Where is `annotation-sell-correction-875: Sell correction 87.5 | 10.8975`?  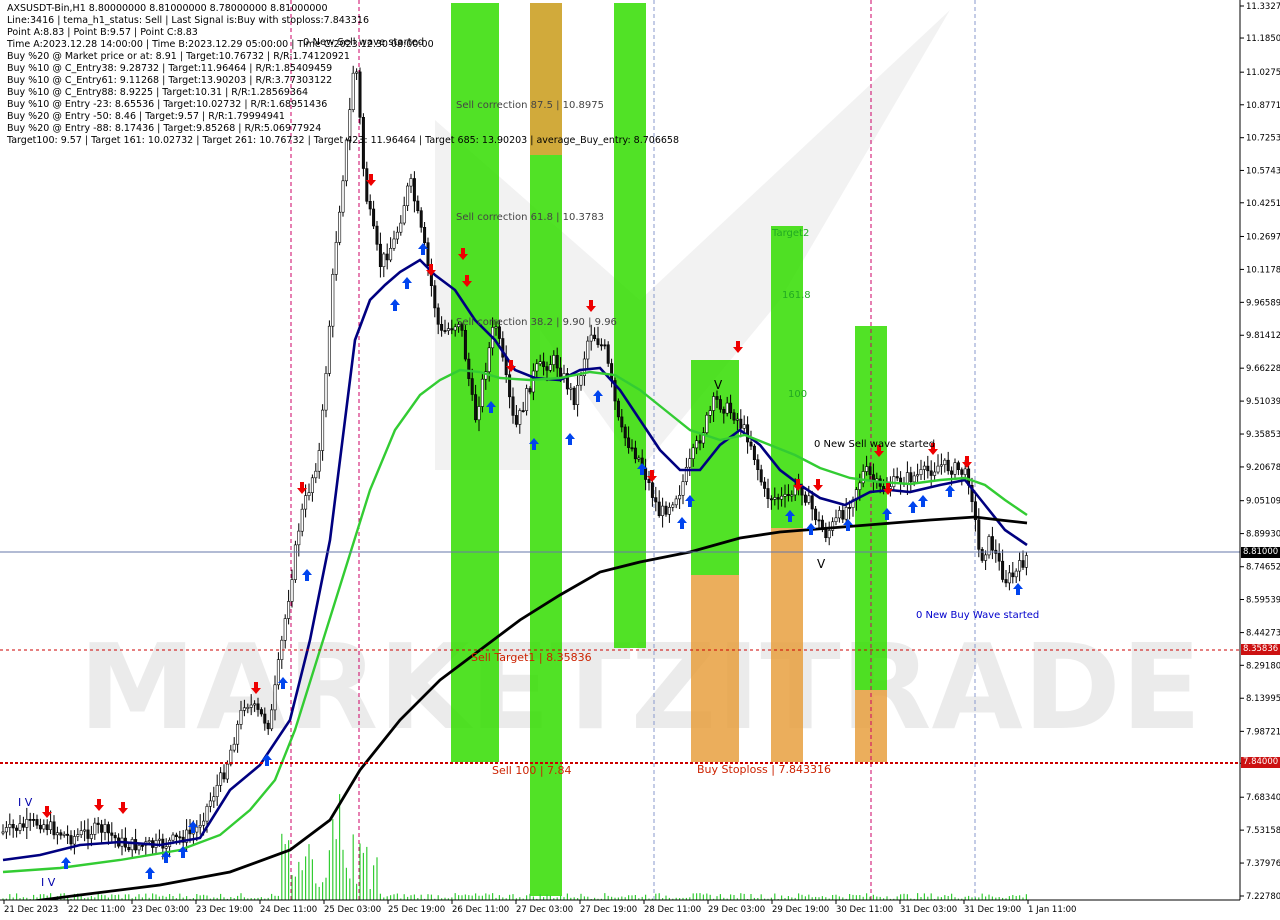 annotation-sell-correction-875: Sell correction 87.5 | 10.8975 is located at coordinates (530, 105).